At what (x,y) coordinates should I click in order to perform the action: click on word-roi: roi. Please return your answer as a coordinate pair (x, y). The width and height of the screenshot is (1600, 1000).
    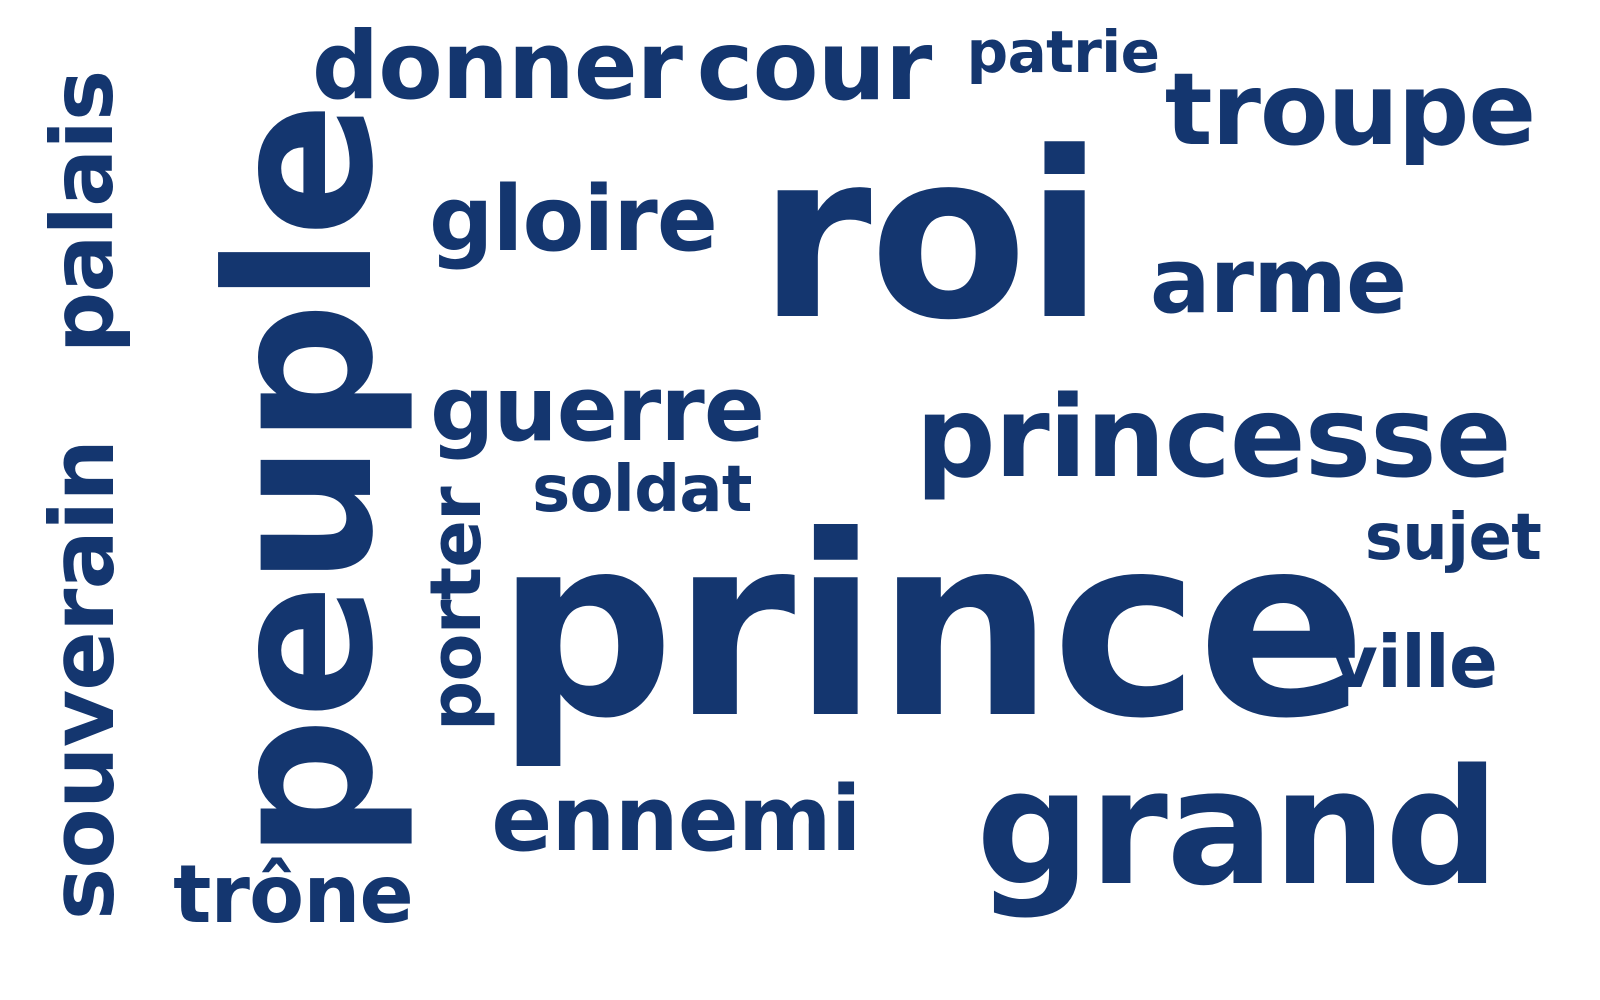
    Looking at the image, I should click on (931, 237).